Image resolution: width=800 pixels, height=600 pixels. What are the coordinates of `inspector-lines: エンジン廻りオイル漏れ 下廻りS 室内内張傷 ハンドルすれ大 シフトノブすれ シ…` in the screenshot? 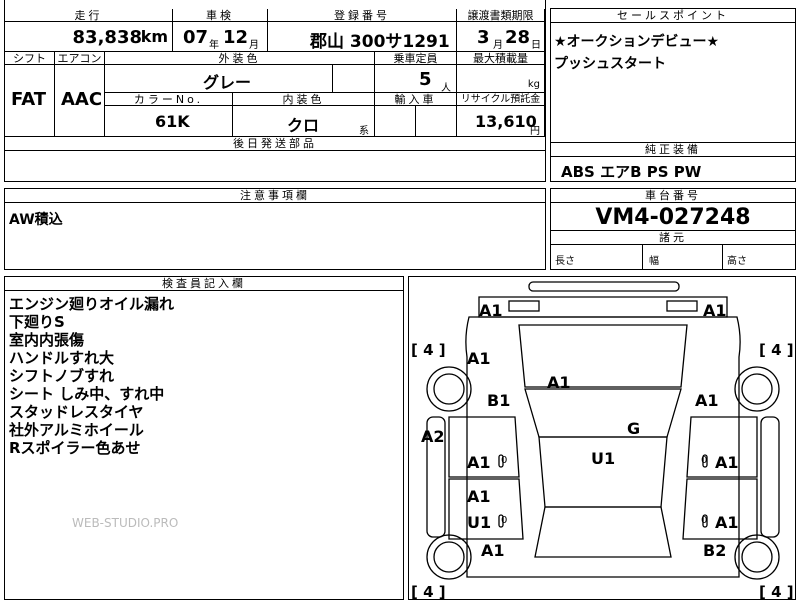 It's located at (91, 376).